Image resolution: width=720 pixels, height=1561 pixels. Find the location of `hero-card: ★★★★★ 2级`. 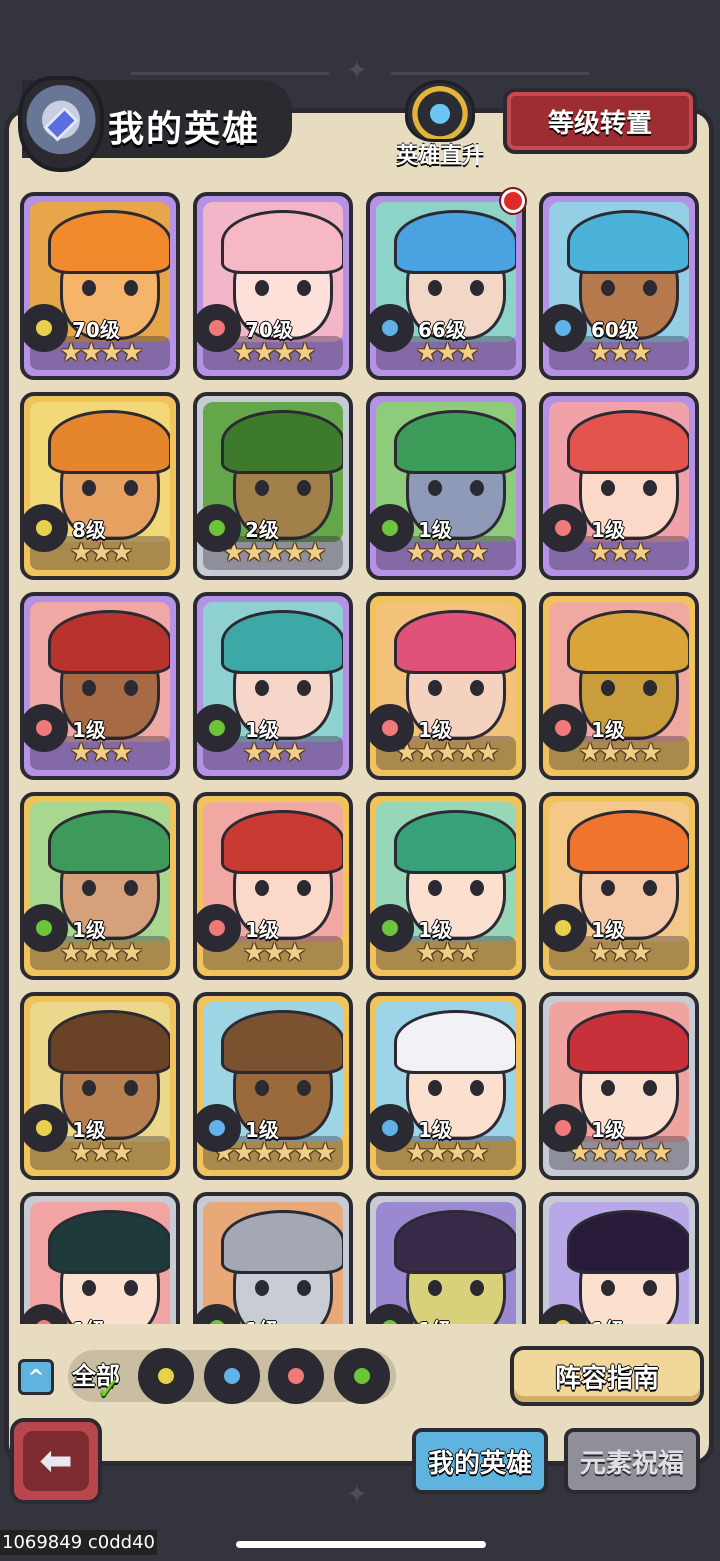

hero-card: ★★★★★ 2级 is located at coordinates (273, 486).